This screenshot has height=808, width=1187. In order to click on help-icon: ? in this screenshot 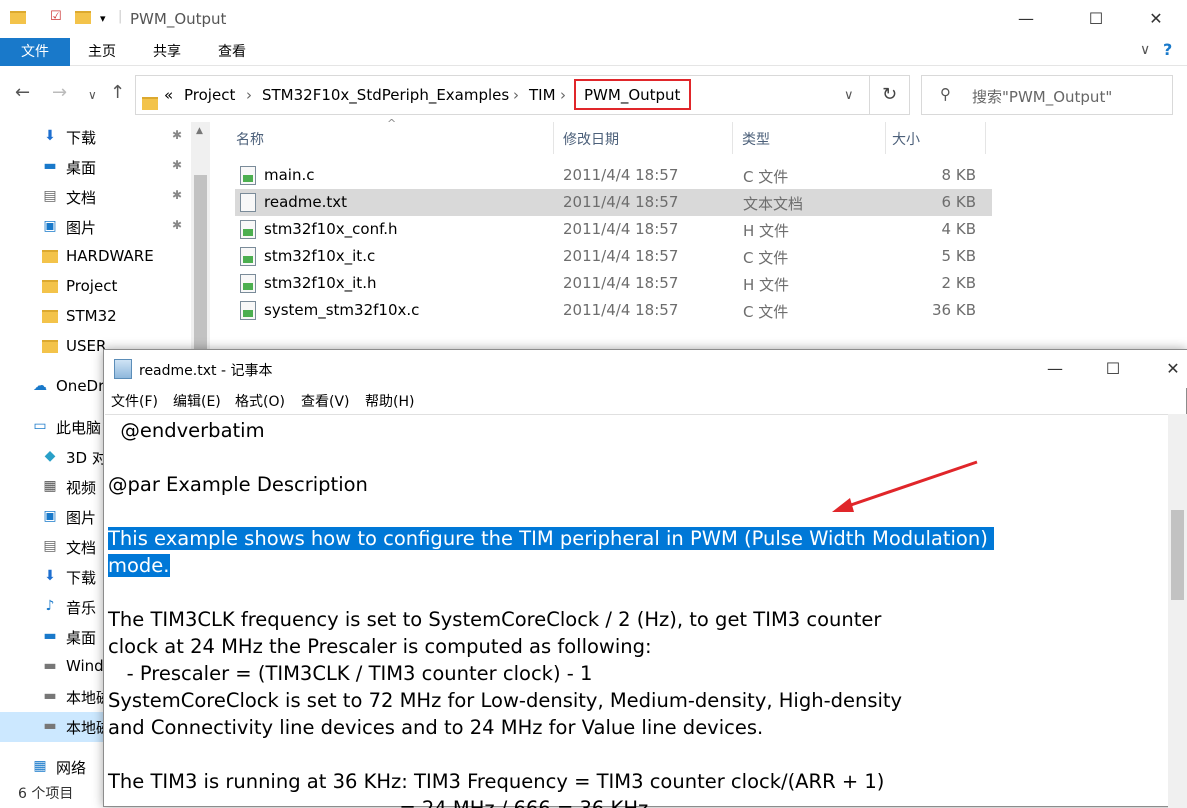, I will do `click(1167, 49)`.